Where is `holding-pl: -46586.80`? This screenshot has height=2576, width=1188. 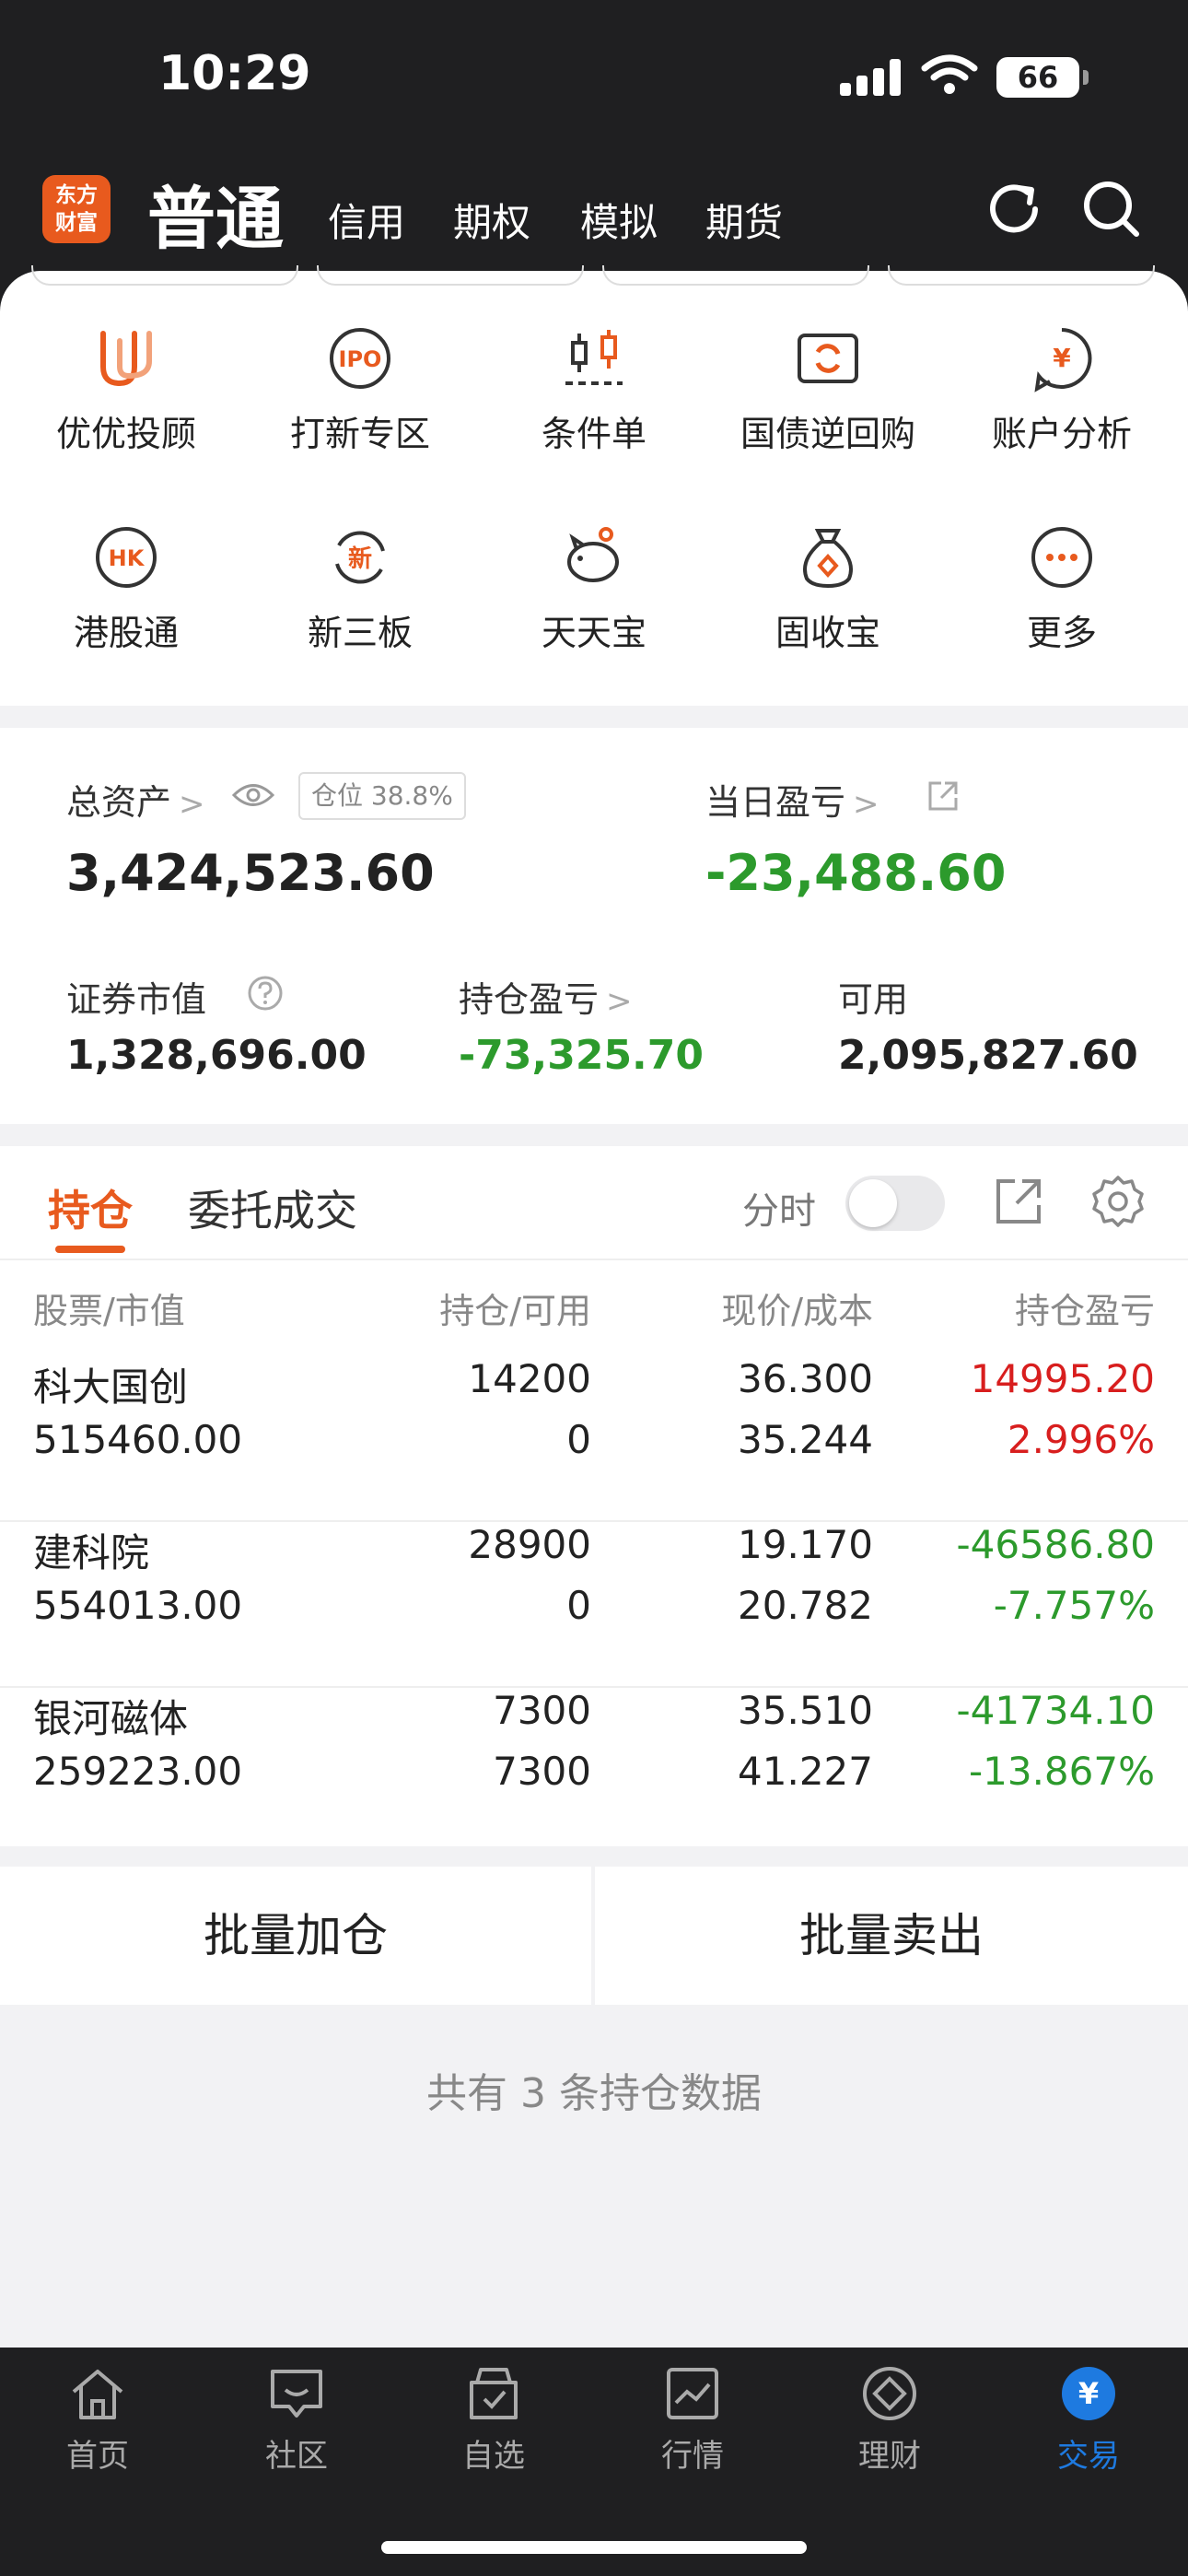 holding-pl: -46586.80 is located at coordinates (1055, 1544).